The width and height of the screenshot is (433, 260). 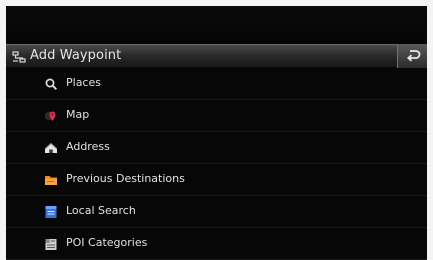 What do you see at coordinates (51, 179) in the screenshot?
I see `folder-icon` at bounding box center [51, 179].